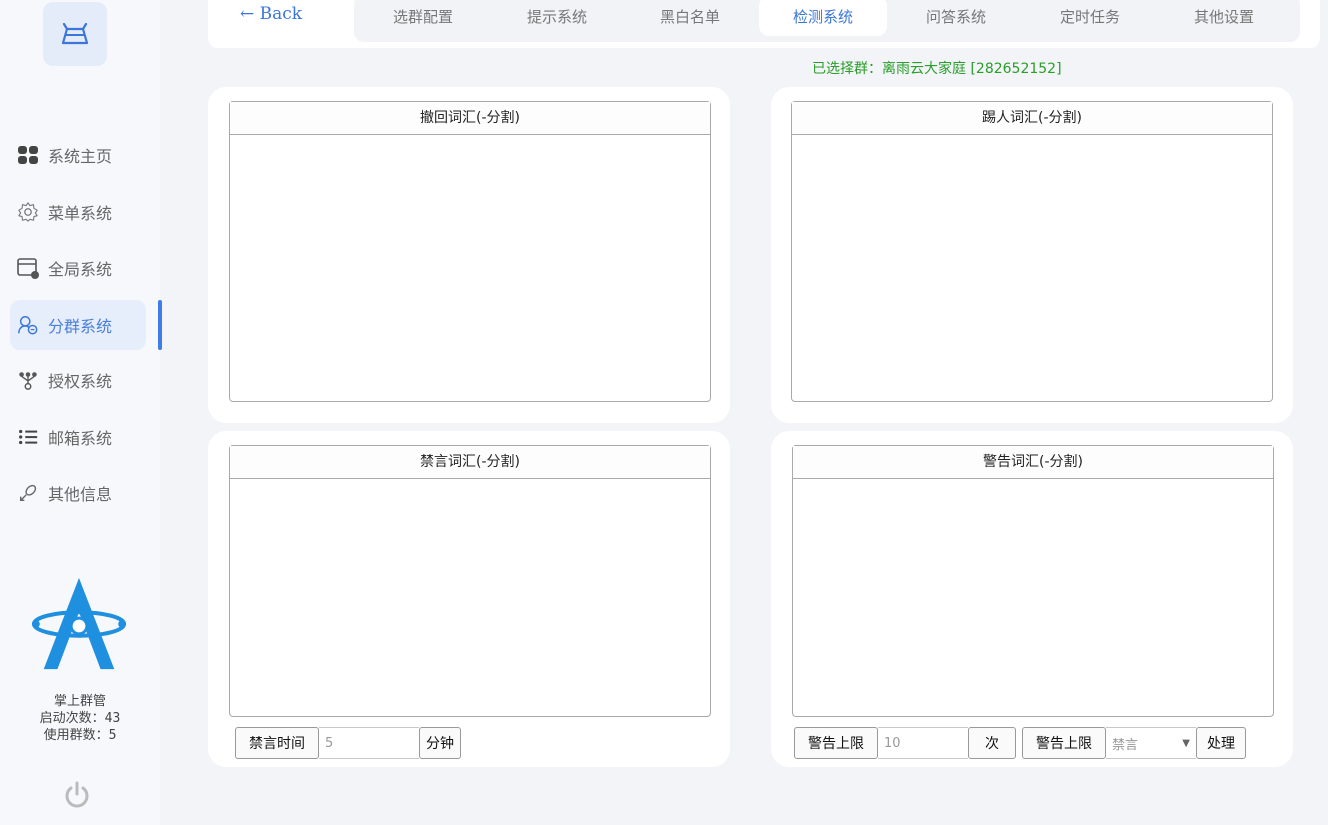 The image size is (1328, 825). I want to click on brand-logo, so click(79, 623).